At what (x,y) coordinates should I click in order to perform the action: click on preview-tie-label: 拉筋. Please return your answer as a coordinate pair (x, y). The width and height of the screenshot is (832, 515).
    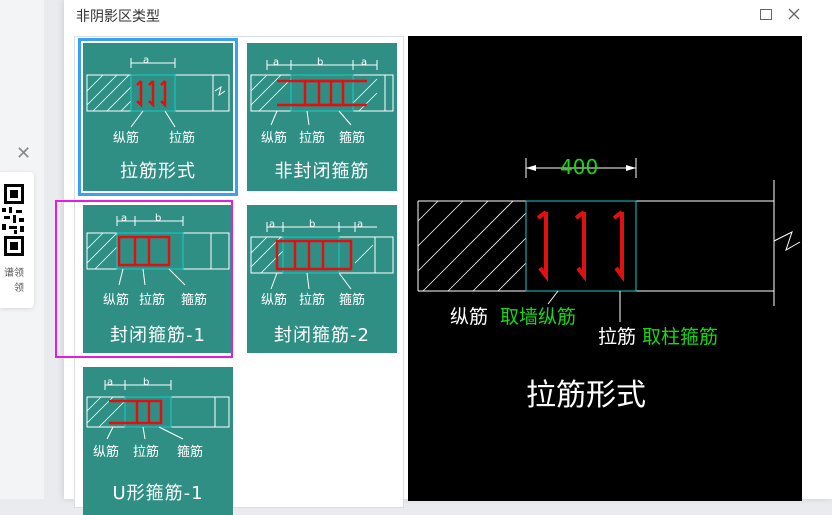
    Looking at the image, I should click on (617, 337).